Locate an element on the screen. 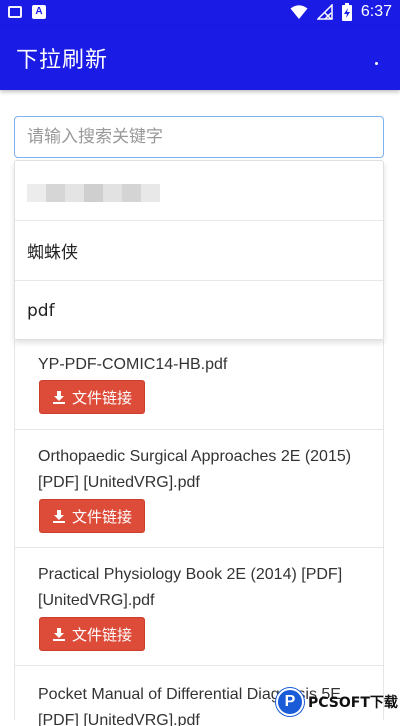 Image resolution: width=400 pixels, height=726 pixels. status-bar-right: 6:37 is located at coordinates (341, 12).